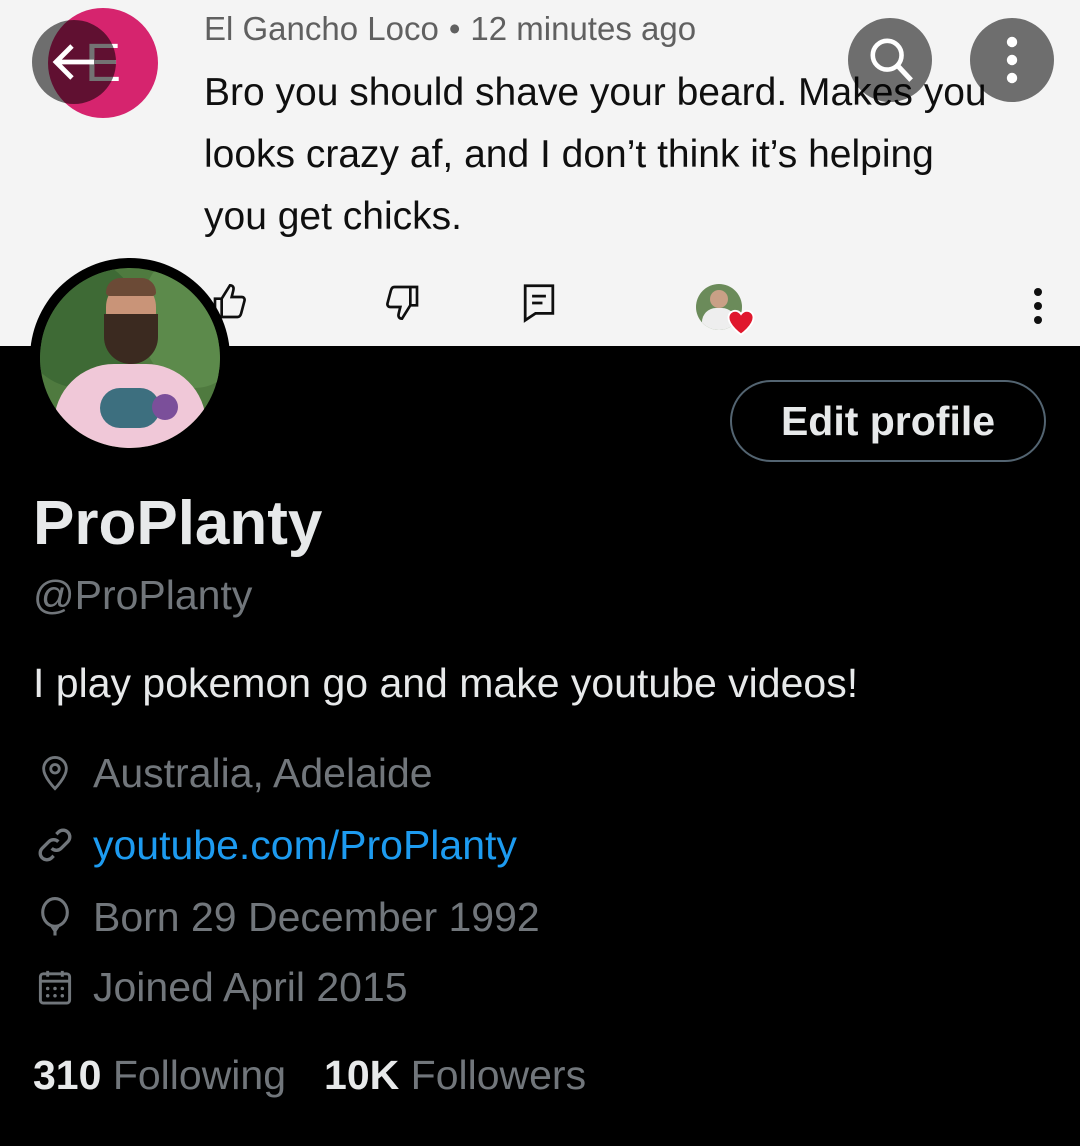 Image resolution: width=1080 pixels, height=1146 pixels. What do you see at coordinates (305, 845) in the screenshot?
I see `website-link: youtube.com/ProPlanty` at bounding box center [305, 845].